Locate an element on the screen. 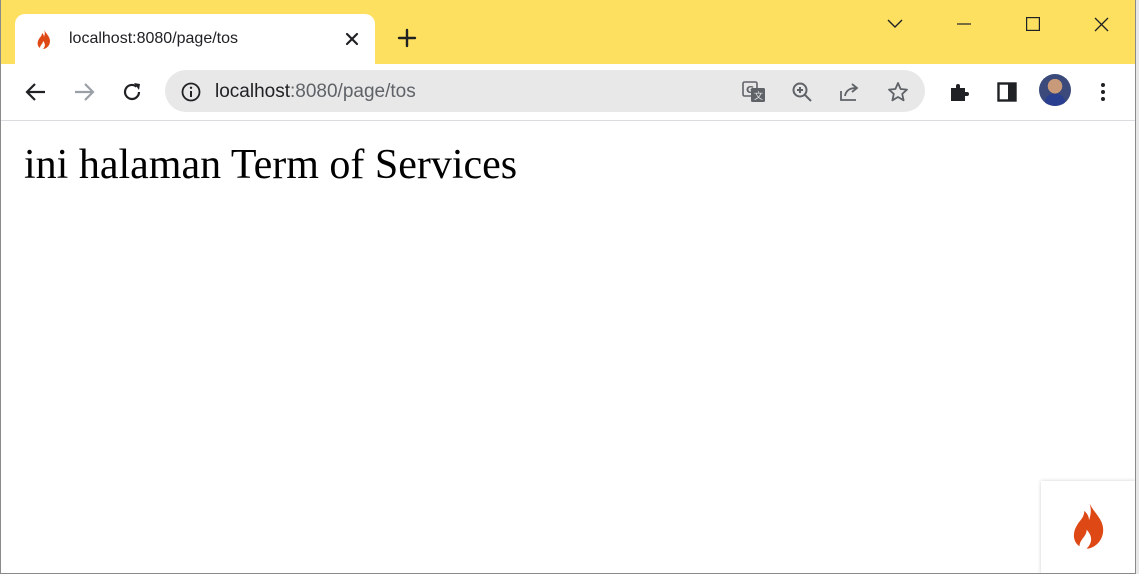 The width and height of the screenshot is (1139, 574). url-path: :8080/page/tos is located at coordinates (353, 91).